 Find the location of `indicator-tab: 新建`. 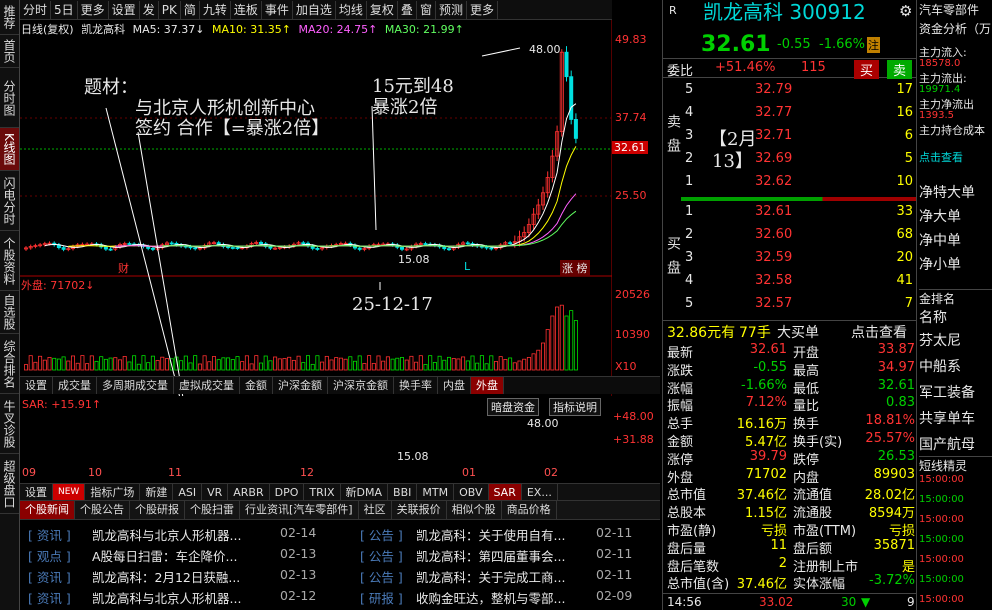

indicator-tab: 新建 is located at coordinates (157, 492).